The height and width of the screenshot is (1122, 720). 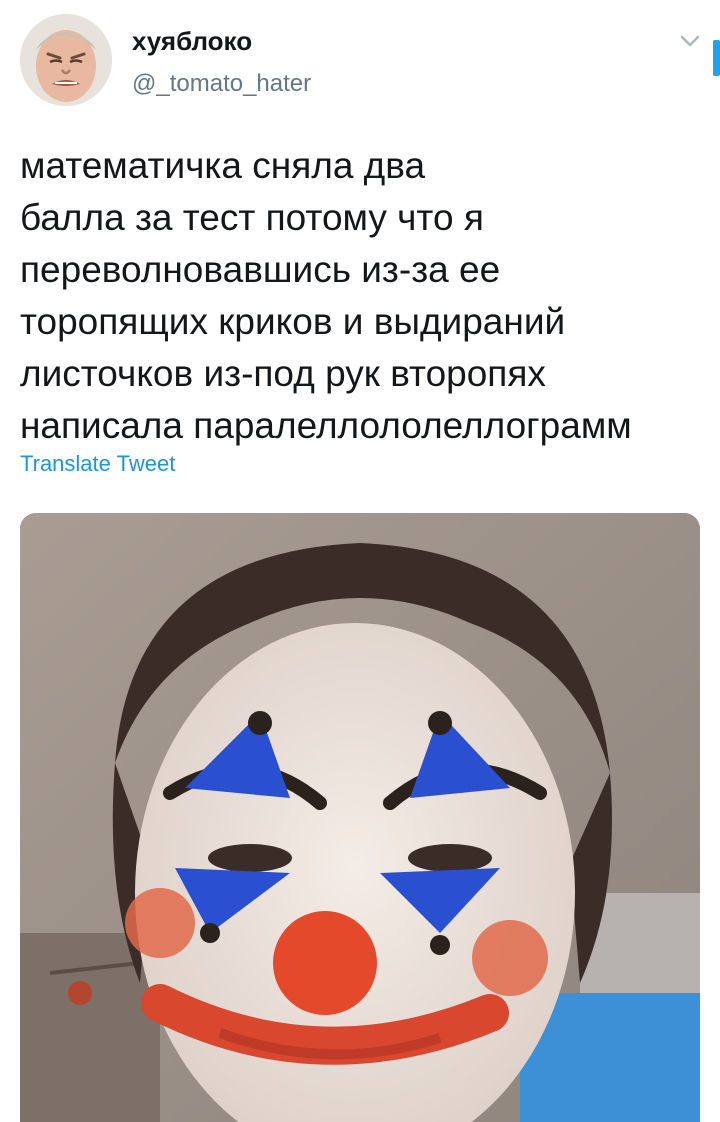 What do you see at coordinates (690, 41) in the screenshot?
I see `chevron-down-icon` at bounding box center [690, 41].